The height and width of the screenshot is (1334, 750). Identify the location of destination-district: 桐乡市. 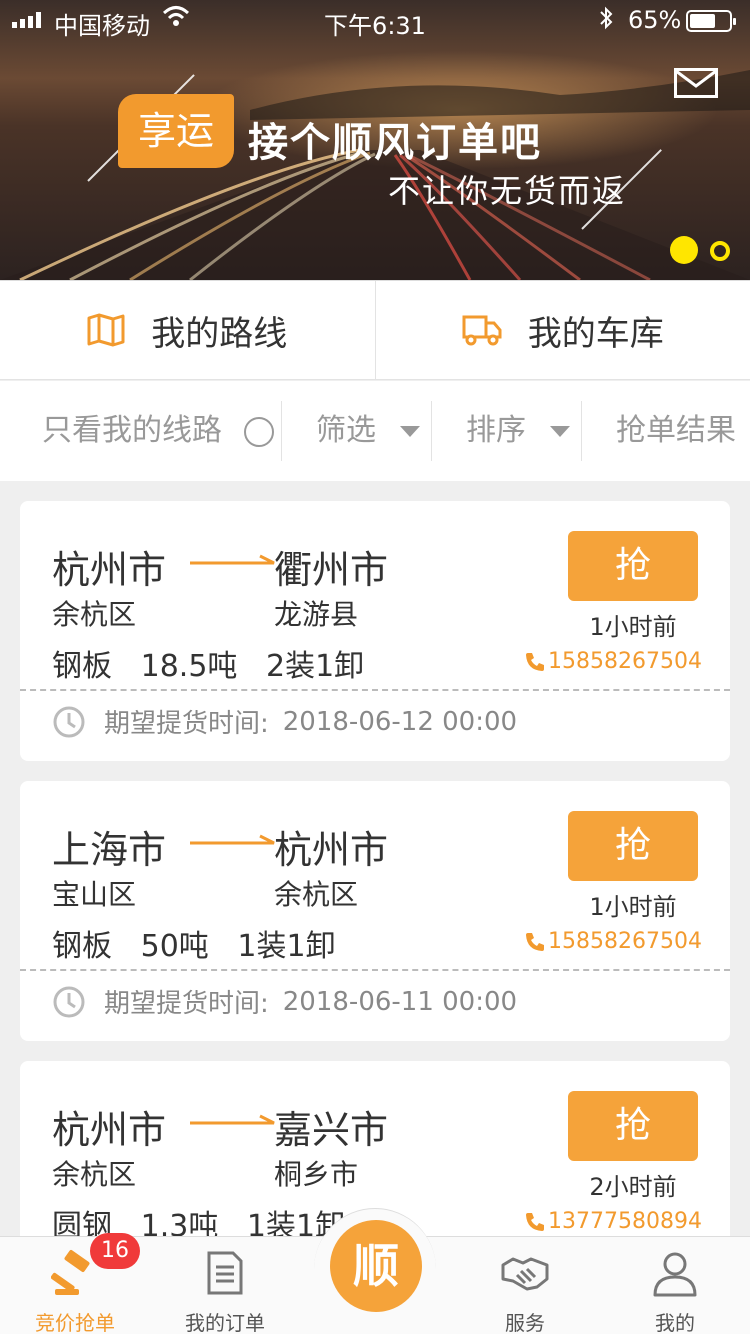
(316, 1174).